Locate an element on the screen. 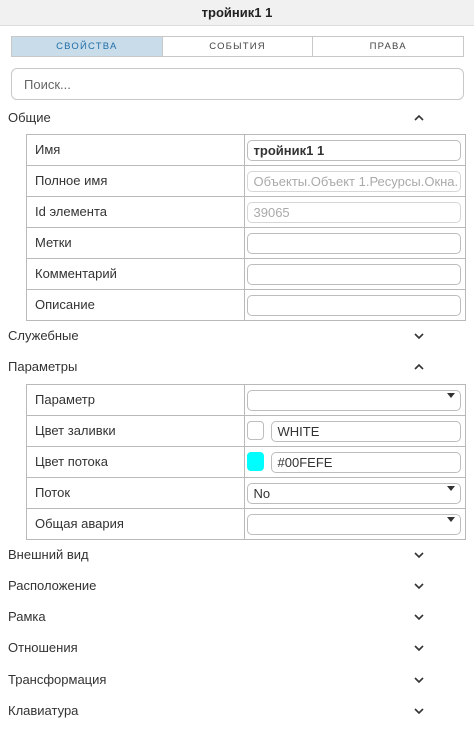 This screenshot has height=736, width=474. property-label: Id элемента is located at coordinates (136, 212).